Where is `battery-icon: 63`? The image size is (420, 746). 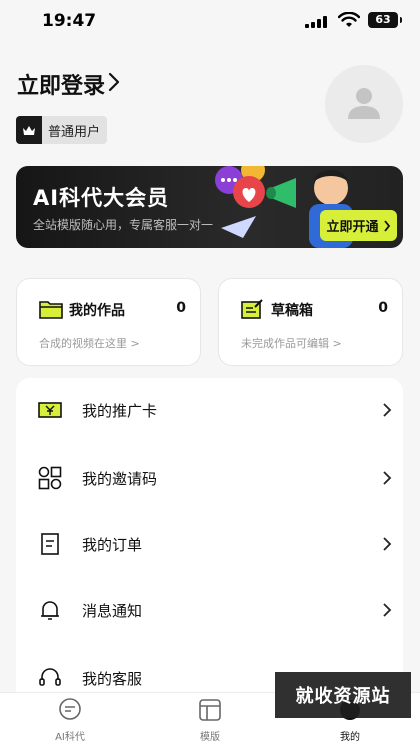
battery-icon: 63 is located at coordinates (385, 20).